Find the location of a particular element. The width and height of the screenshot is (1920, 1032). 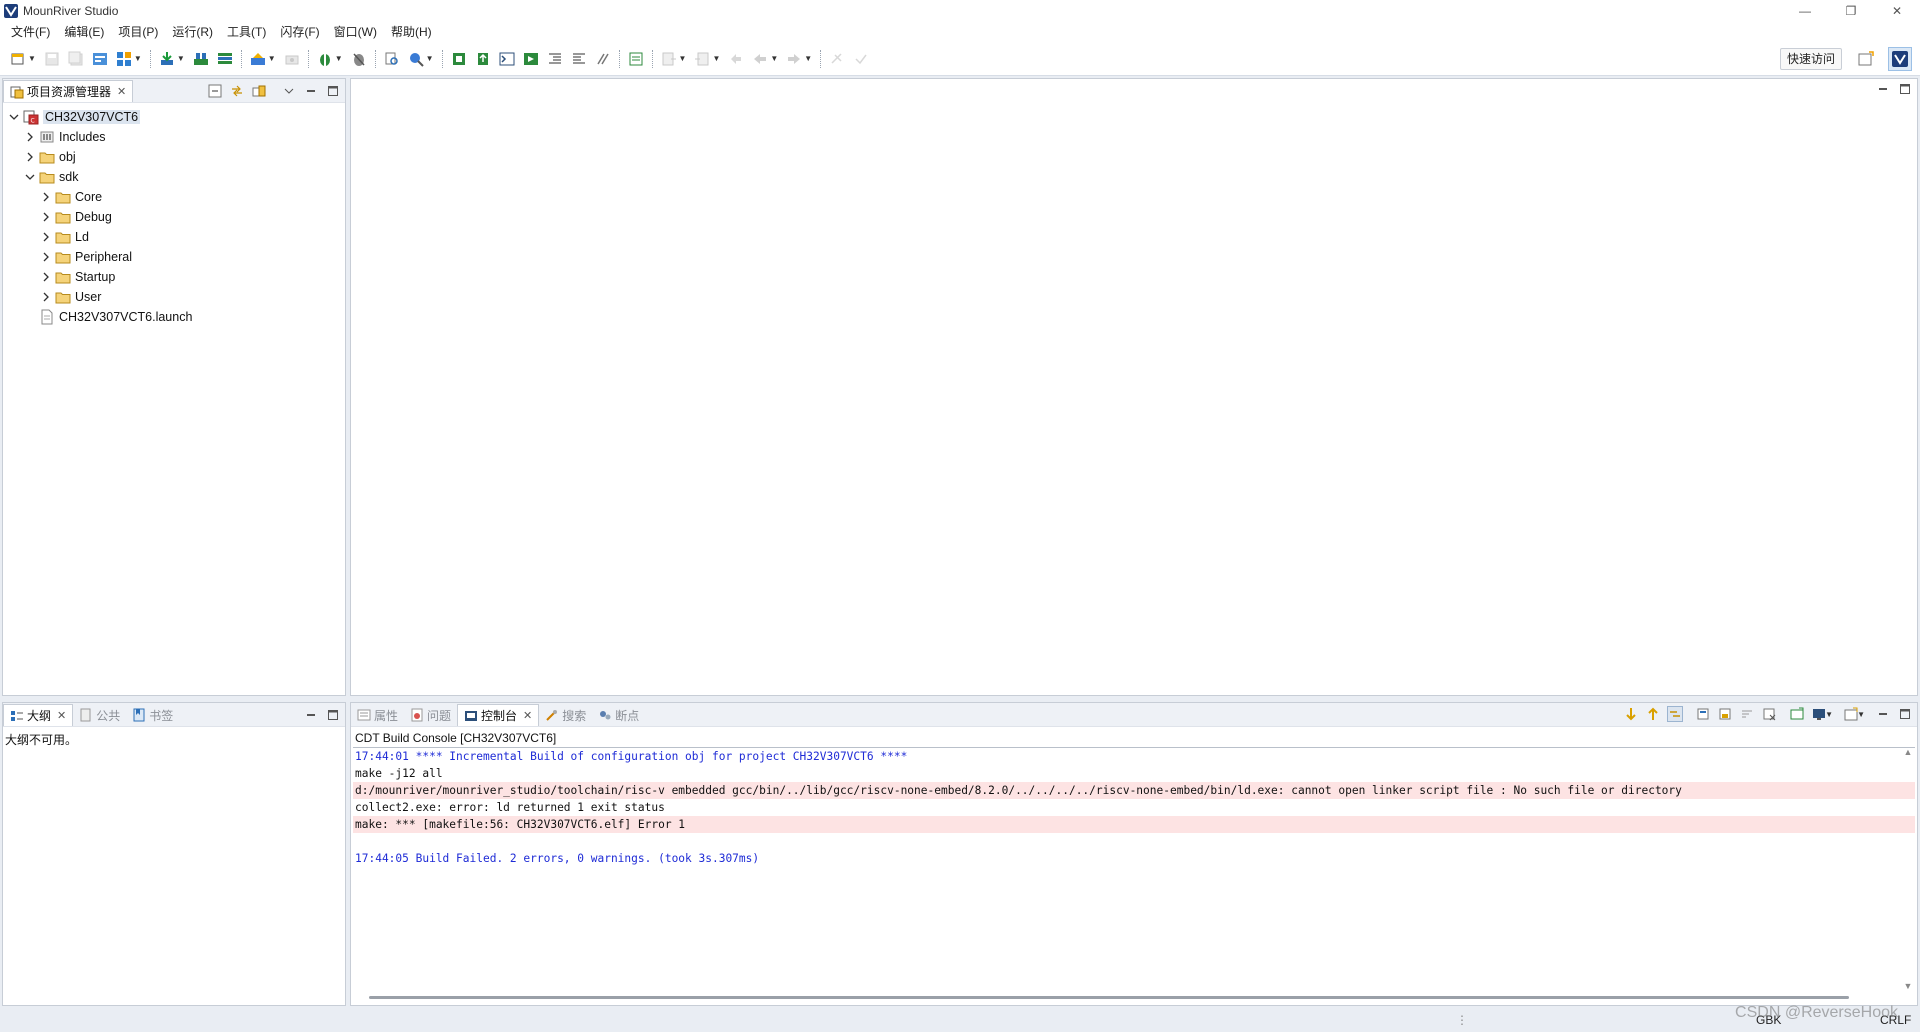

menu-run: 运行(R) is located at coordinates (192, 32).